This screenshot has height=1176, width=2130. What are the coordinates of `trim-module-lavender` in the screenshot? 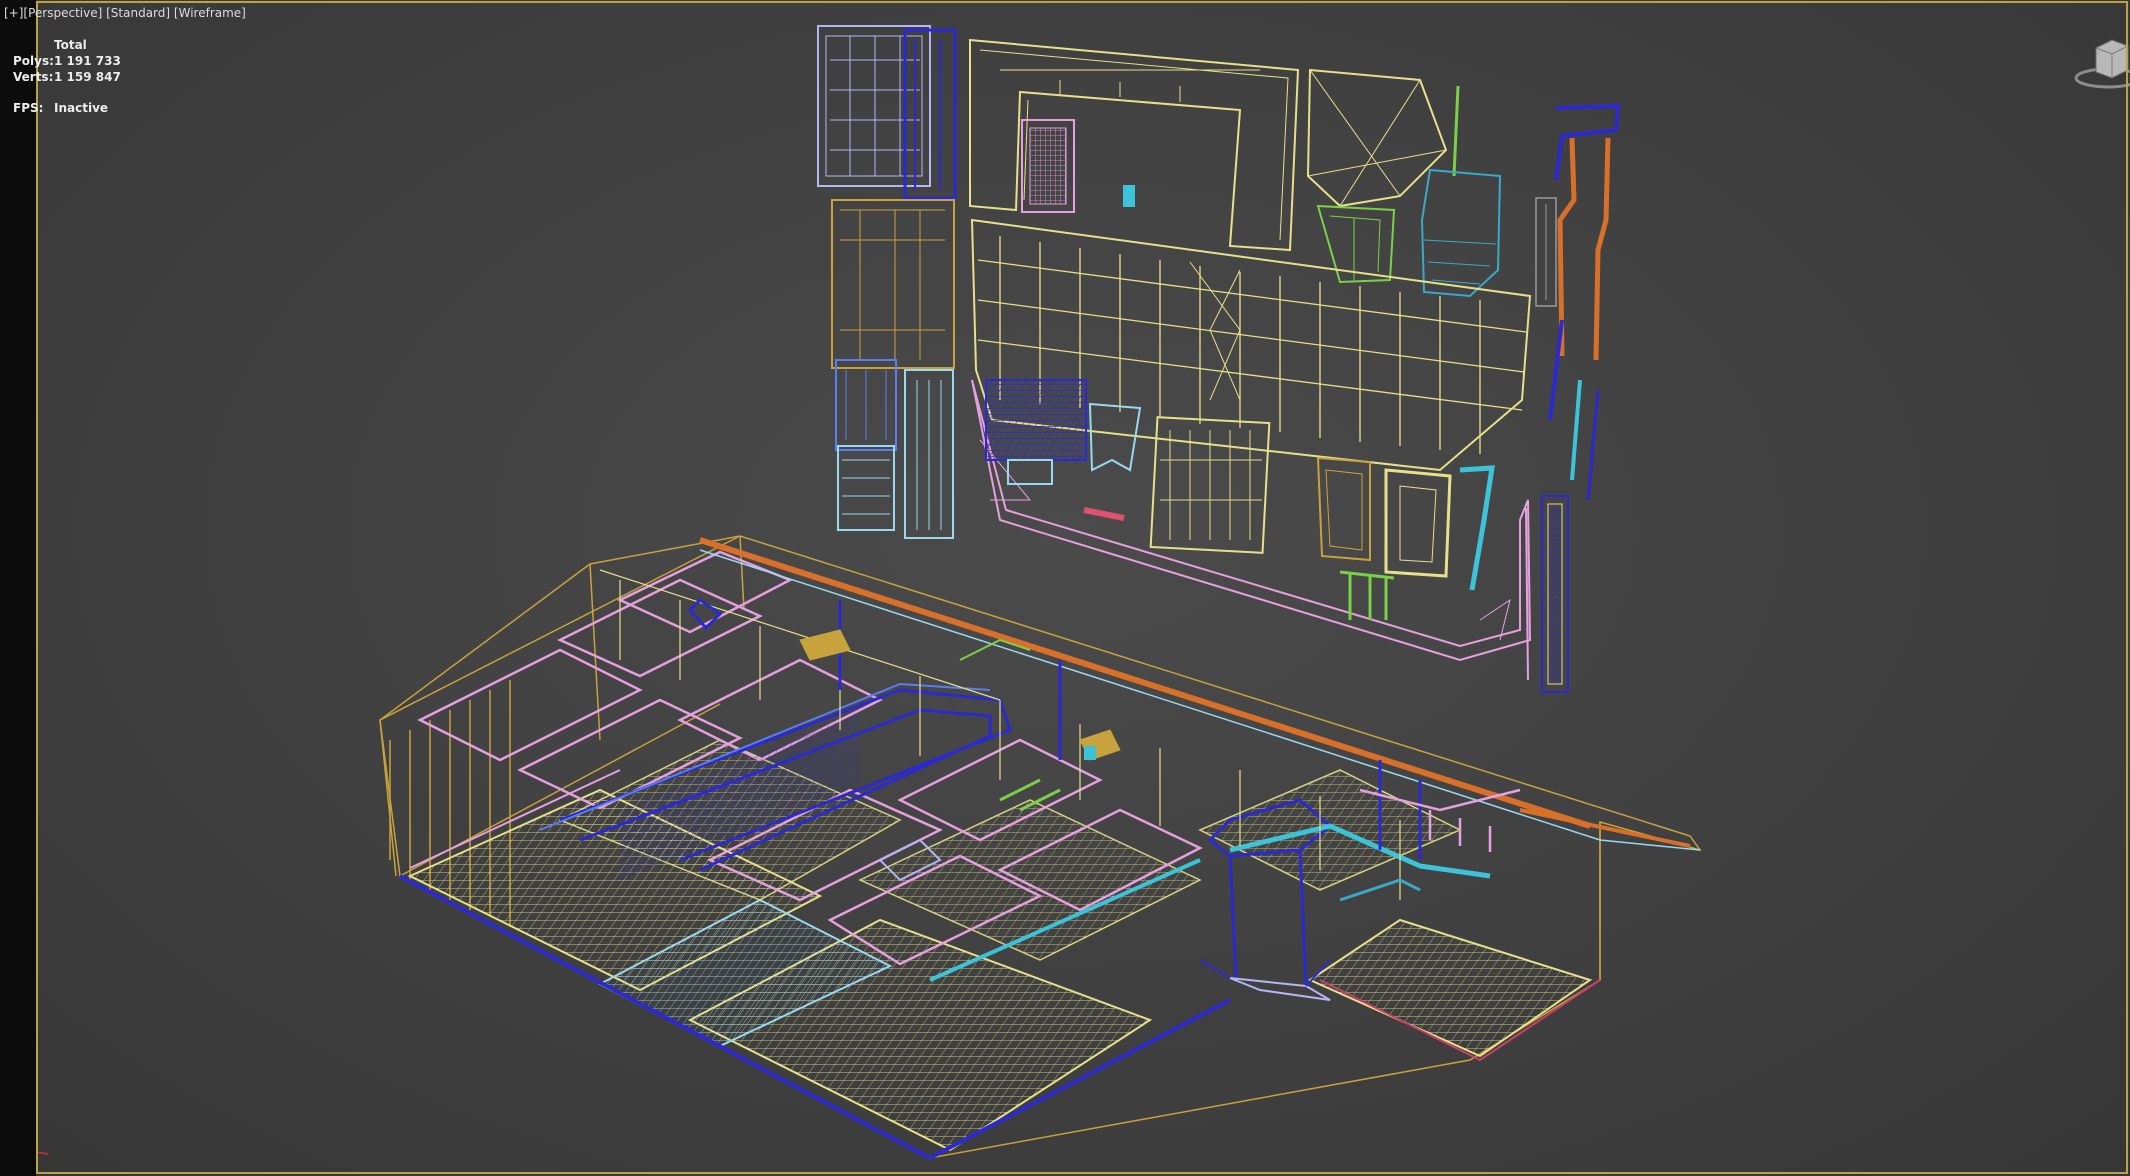 It's located at (874, 106).